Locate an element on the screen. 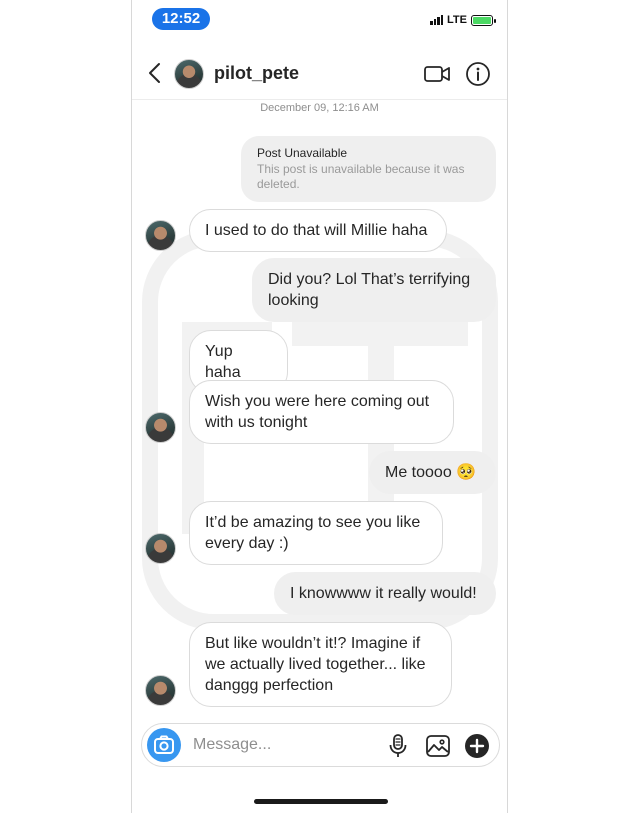  home-indicator is located at coordinates (321, 801).